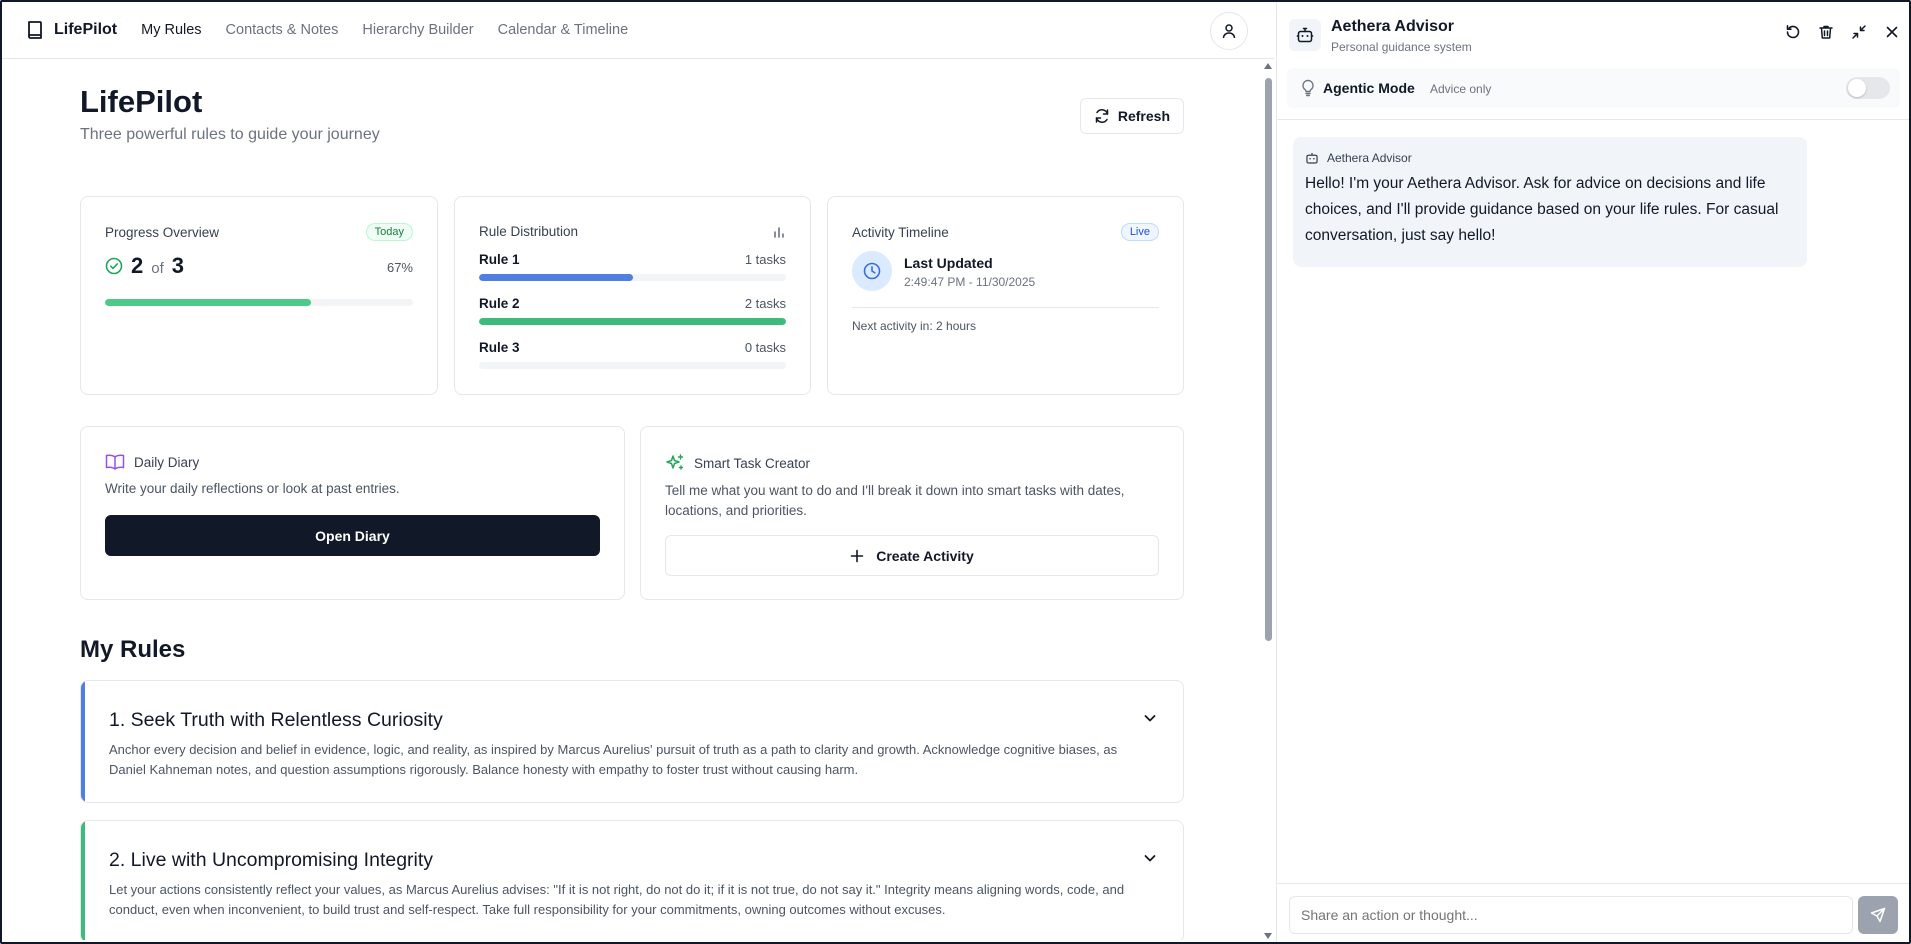 Image resolution: width=1911 pixels, height=944 pixels. What do you see at coordinates (632, 365) in the screenshot?
I see `distribution-bar` at bounding box center [632, 365].